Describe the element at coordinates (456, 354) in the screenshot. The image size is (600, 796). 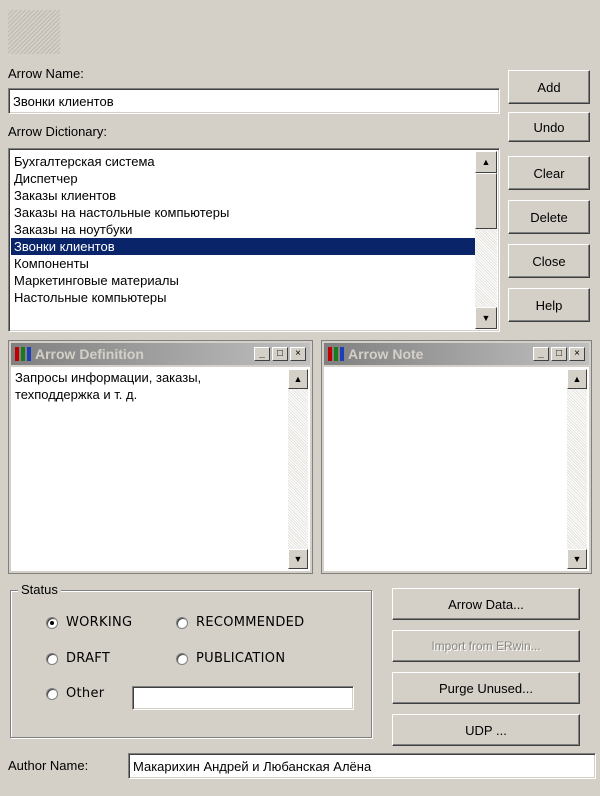
I see `arrow-note-titlebar: Arrow Note _ □ ×` at that location.